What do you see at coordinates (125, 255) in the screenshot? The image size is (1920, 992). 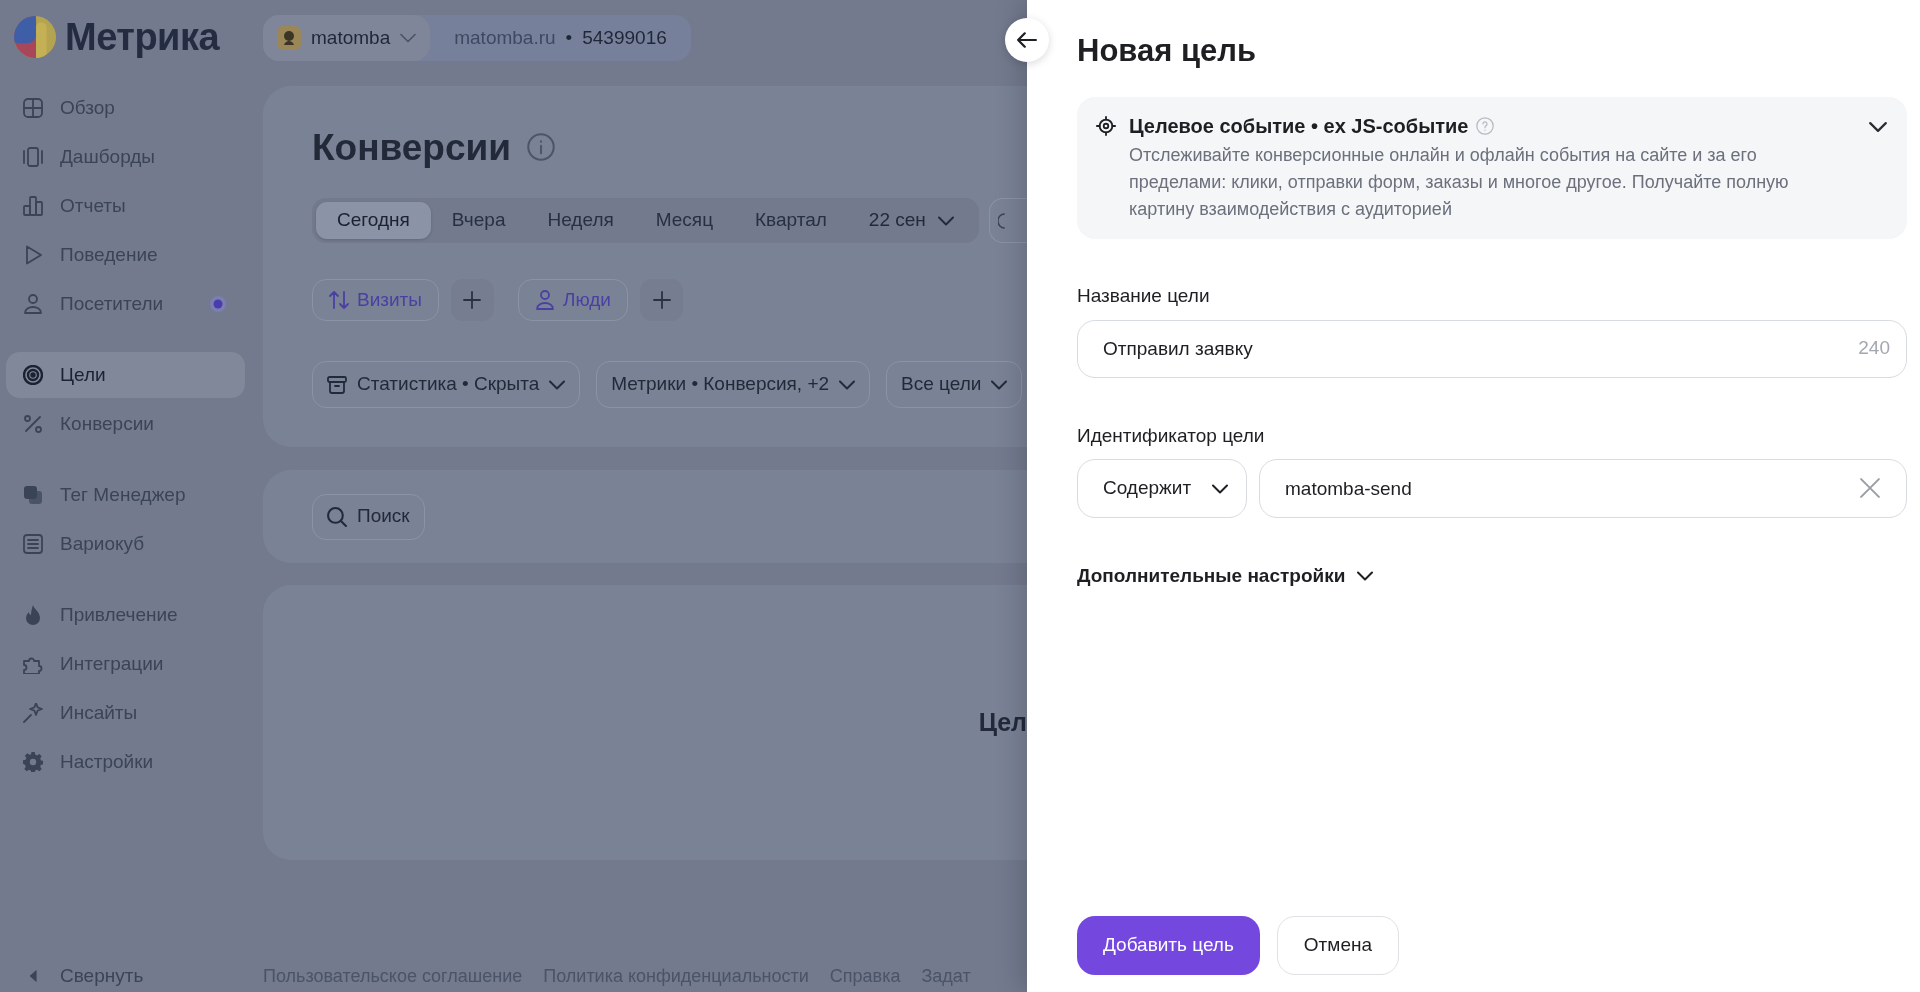 I see `sidebar-item: Поведение` at bounding box center [125, 255].